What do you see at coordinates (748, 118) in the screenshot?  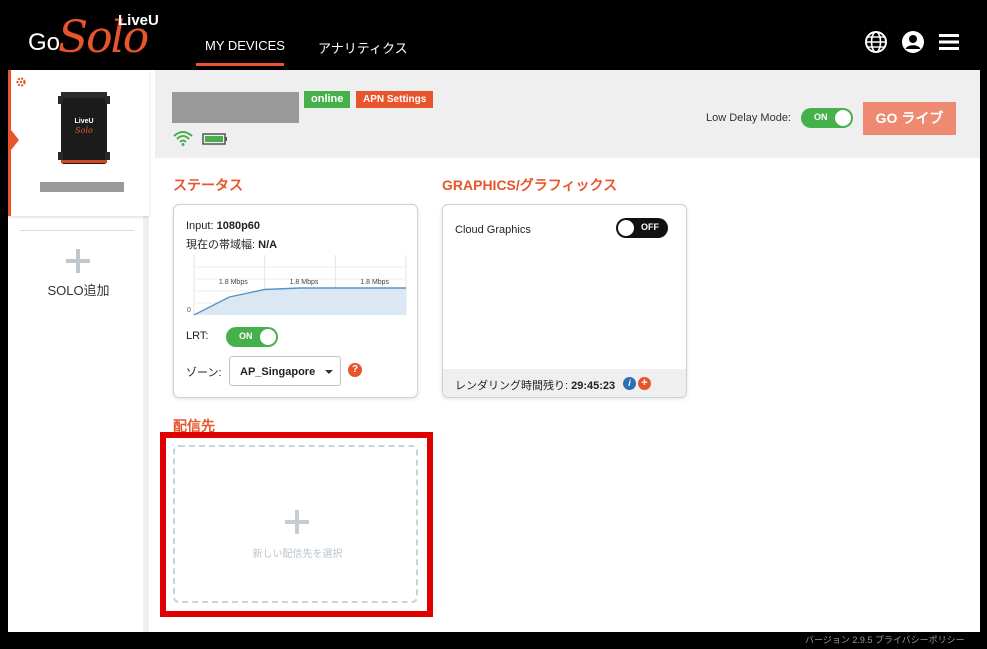 I see `low-delay-mode-label: Low Delay Mode:` at bounding box center [748, 118].